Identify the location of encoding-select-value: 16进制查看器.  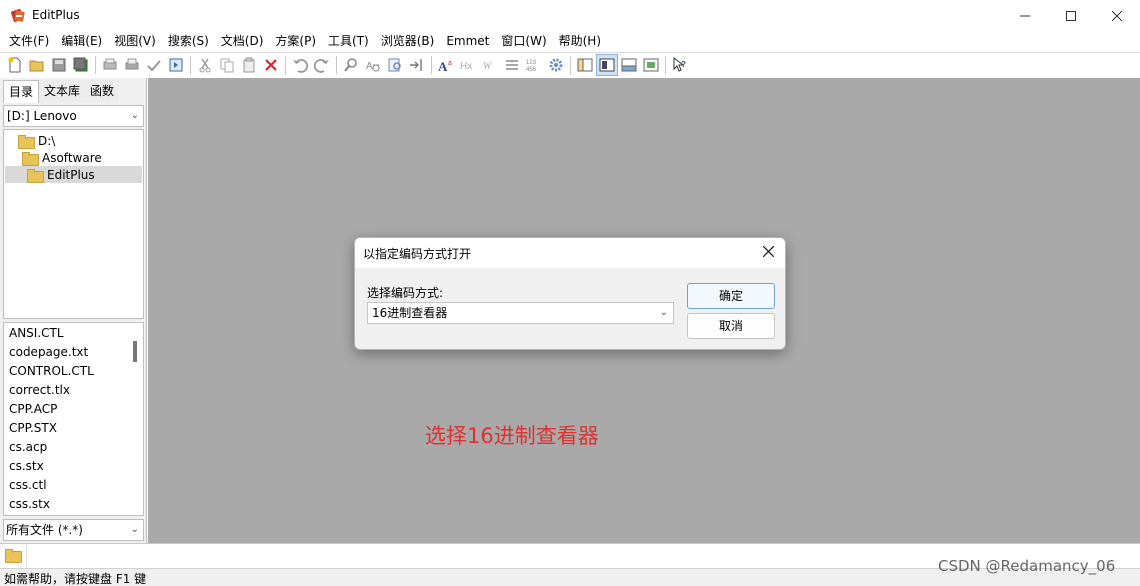
(410, 313).